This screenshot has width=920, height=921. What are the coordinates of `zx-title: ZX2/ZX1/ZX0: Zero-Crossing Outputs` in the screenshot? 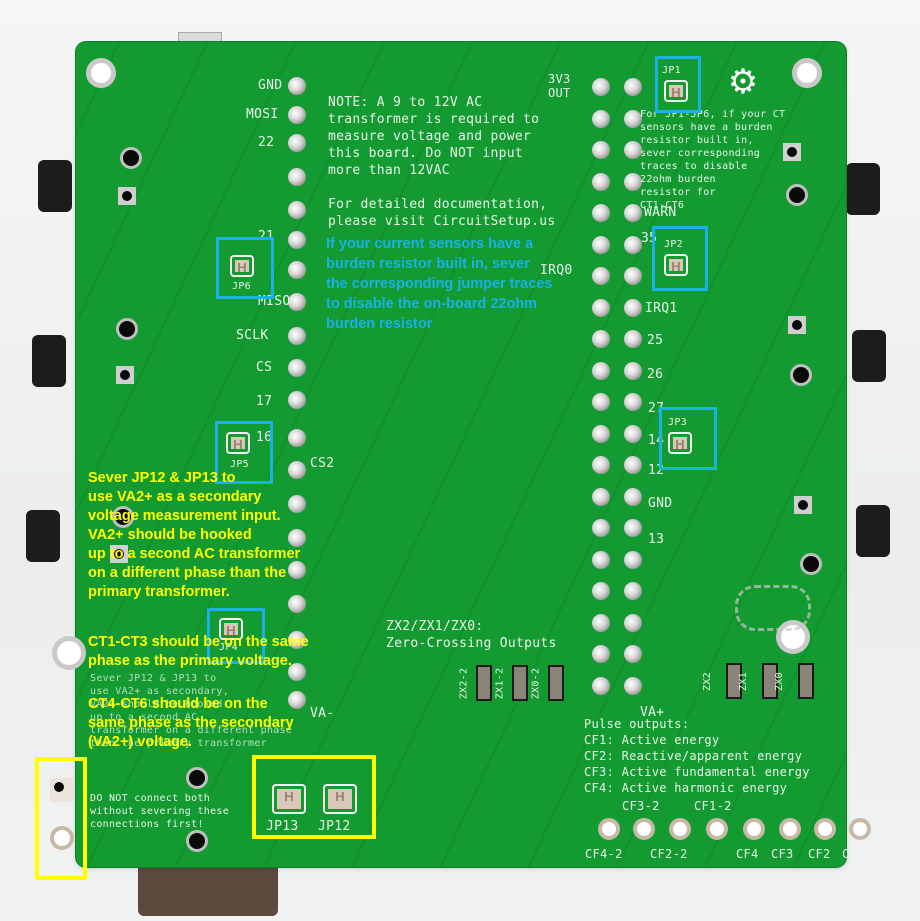 It's located at (471, 635).